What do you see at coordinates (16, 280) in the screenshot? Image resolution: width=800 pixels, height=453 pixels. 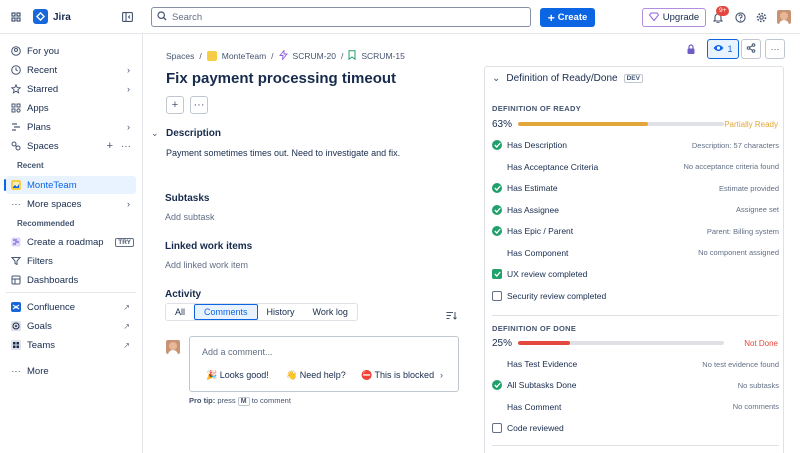 I see `dashboard-icon` at bounding box center [16, 280].